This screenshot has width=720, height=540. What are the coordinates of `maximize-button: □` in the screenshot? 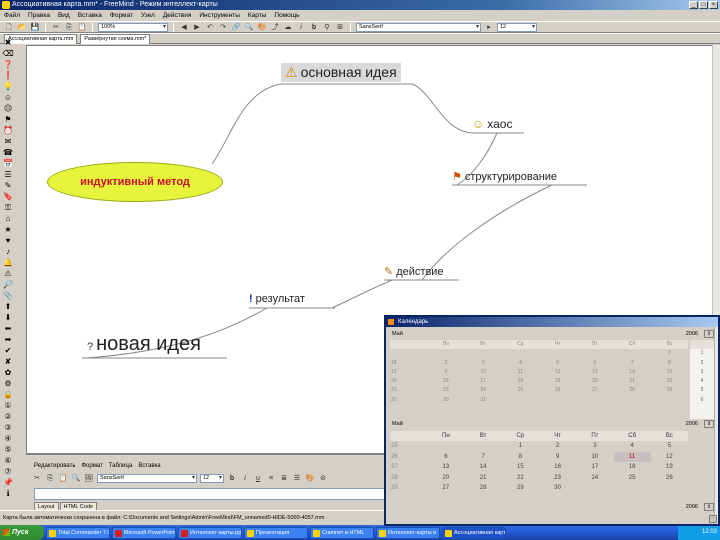 It's located at (703, 5).